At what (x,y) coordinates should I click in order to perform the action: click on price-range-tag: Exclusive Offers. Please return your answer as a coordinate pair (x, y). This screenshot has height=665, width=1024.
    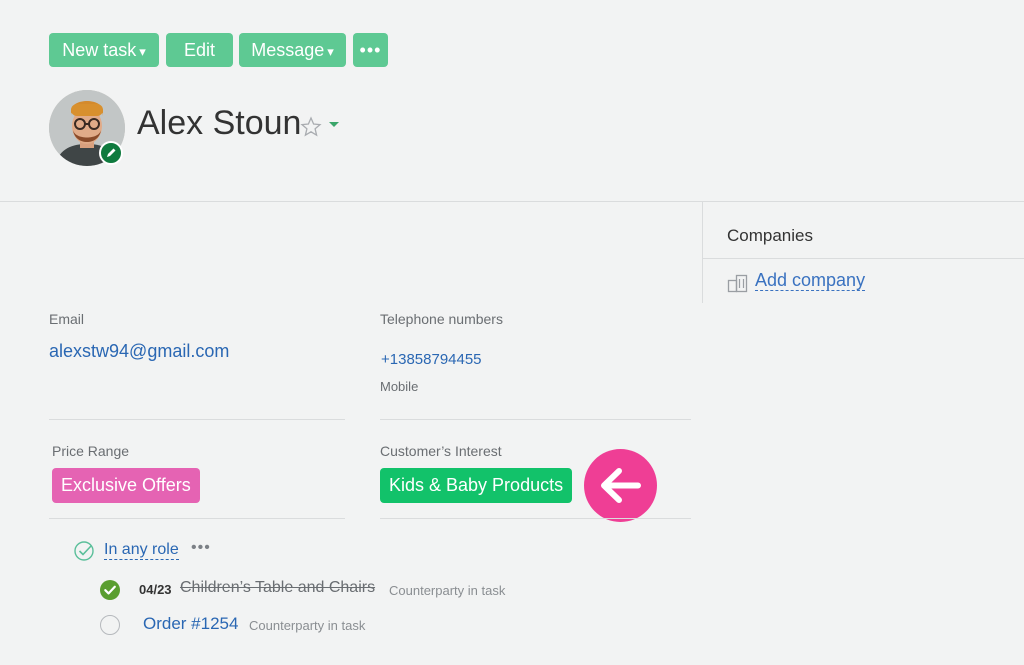
    Looking at the image, I should click on (126, 485).